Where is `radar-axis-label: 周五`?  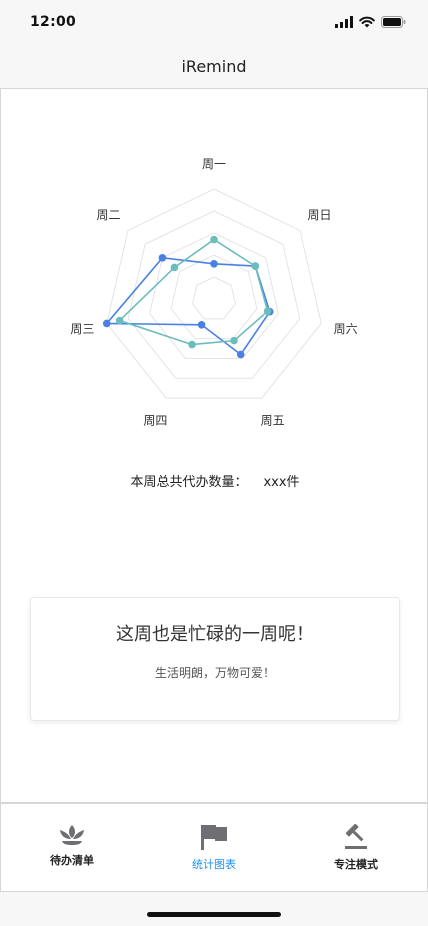
radar-axis-label: 周五 is located at coordinates (273, 421).